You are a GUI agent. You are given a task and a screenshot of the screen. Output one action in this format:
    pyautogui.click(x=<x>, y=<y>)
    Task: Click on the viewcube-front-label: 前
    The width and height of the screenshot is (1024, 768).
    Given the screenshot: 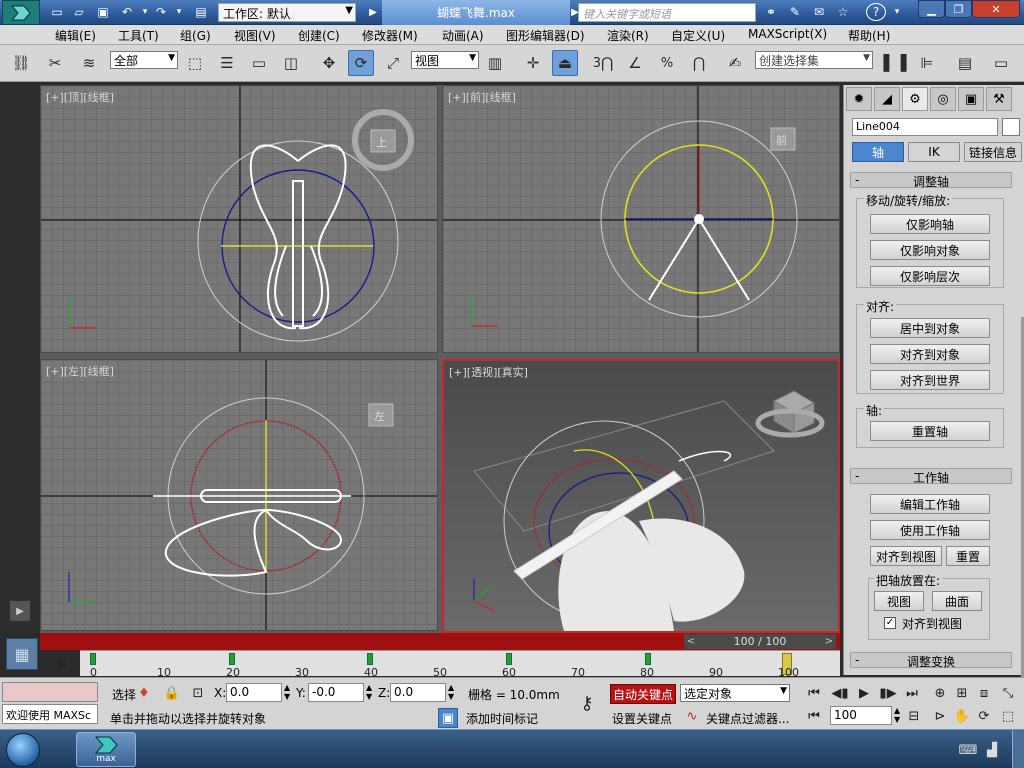 What is the action you would take?
    pyautogui.click(x=781, y=140)
    